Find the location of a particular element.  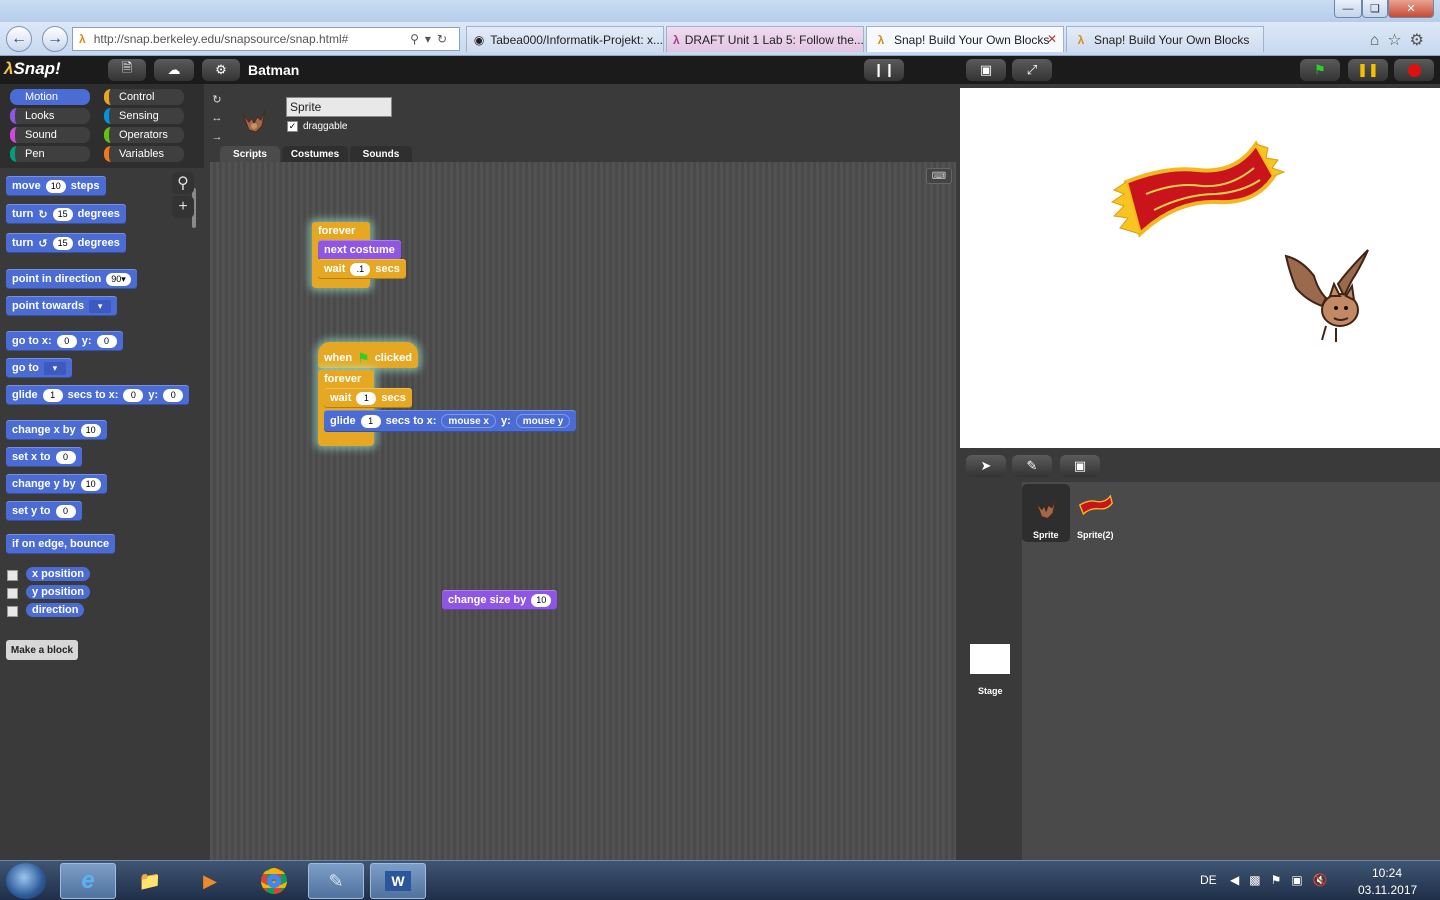

pause-button: ❚❚ is located at coordinates (1368, 70).